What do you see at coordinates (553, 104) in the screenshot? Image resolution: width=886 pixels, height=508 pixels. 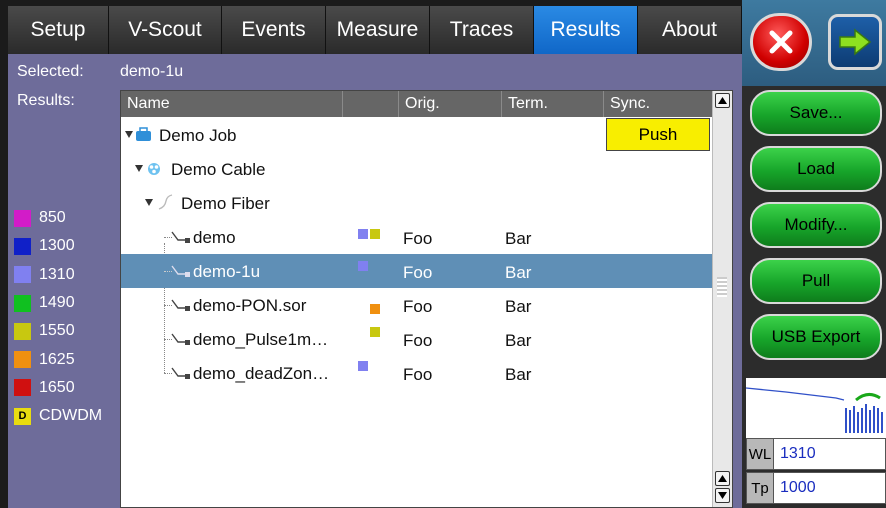 I see `column-term: Term.` at bounding box center [553, 104].